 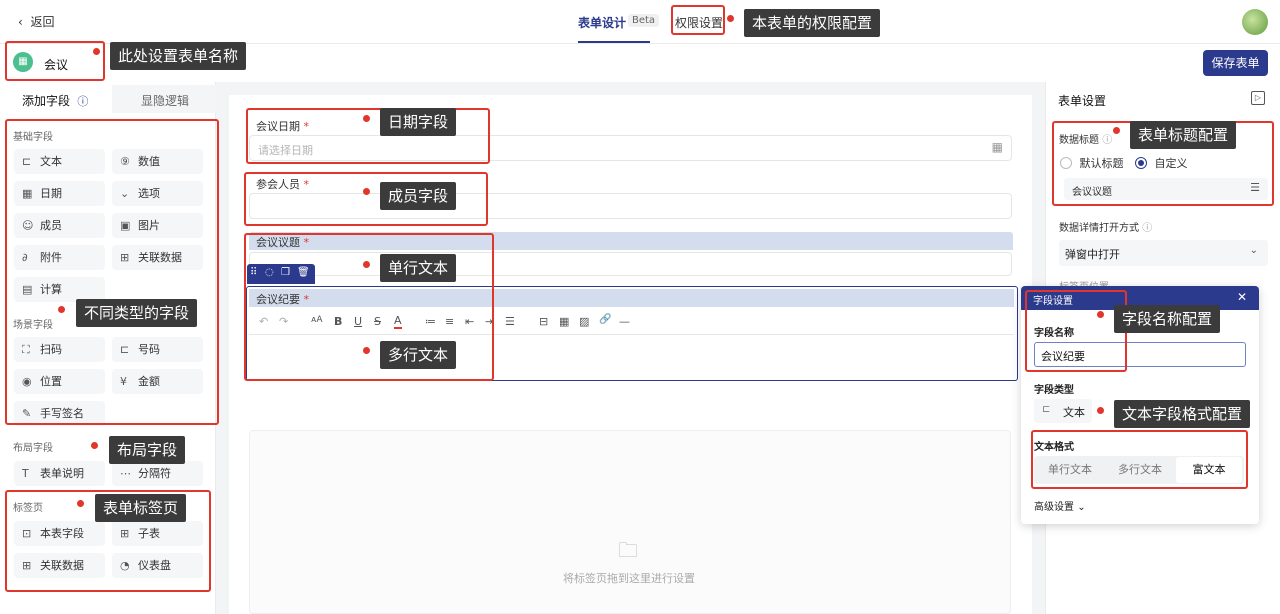 I want to click on active-tab-indicator, so click(x=614, y=42).